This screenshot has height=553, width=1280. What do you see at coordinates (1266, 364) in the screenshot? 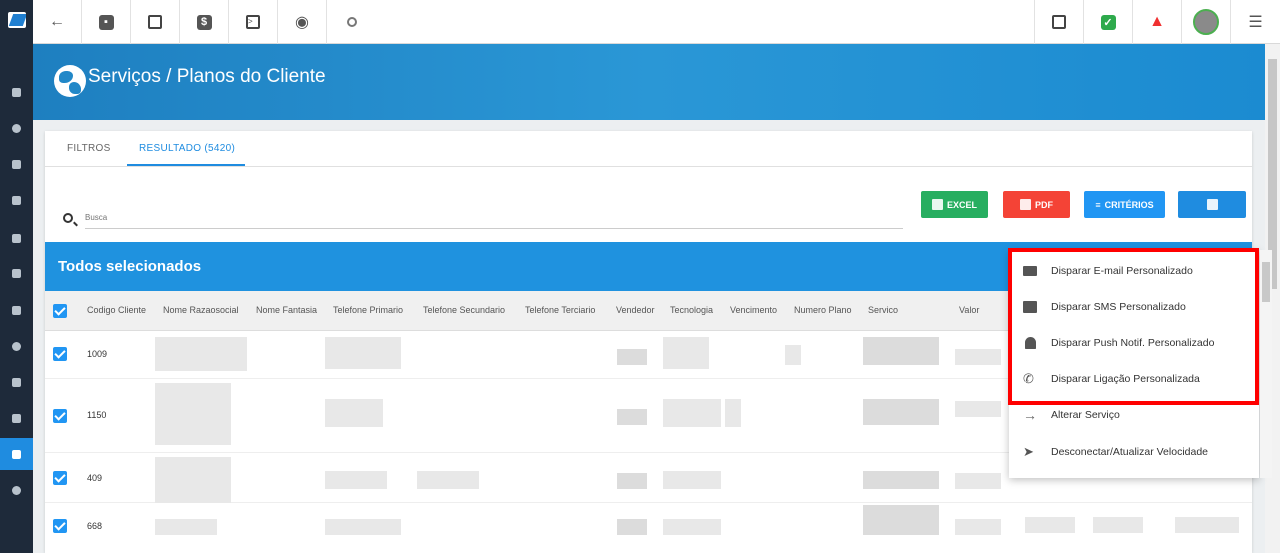
I see `menu-scrollbar` at bounding box center [1266, 364].